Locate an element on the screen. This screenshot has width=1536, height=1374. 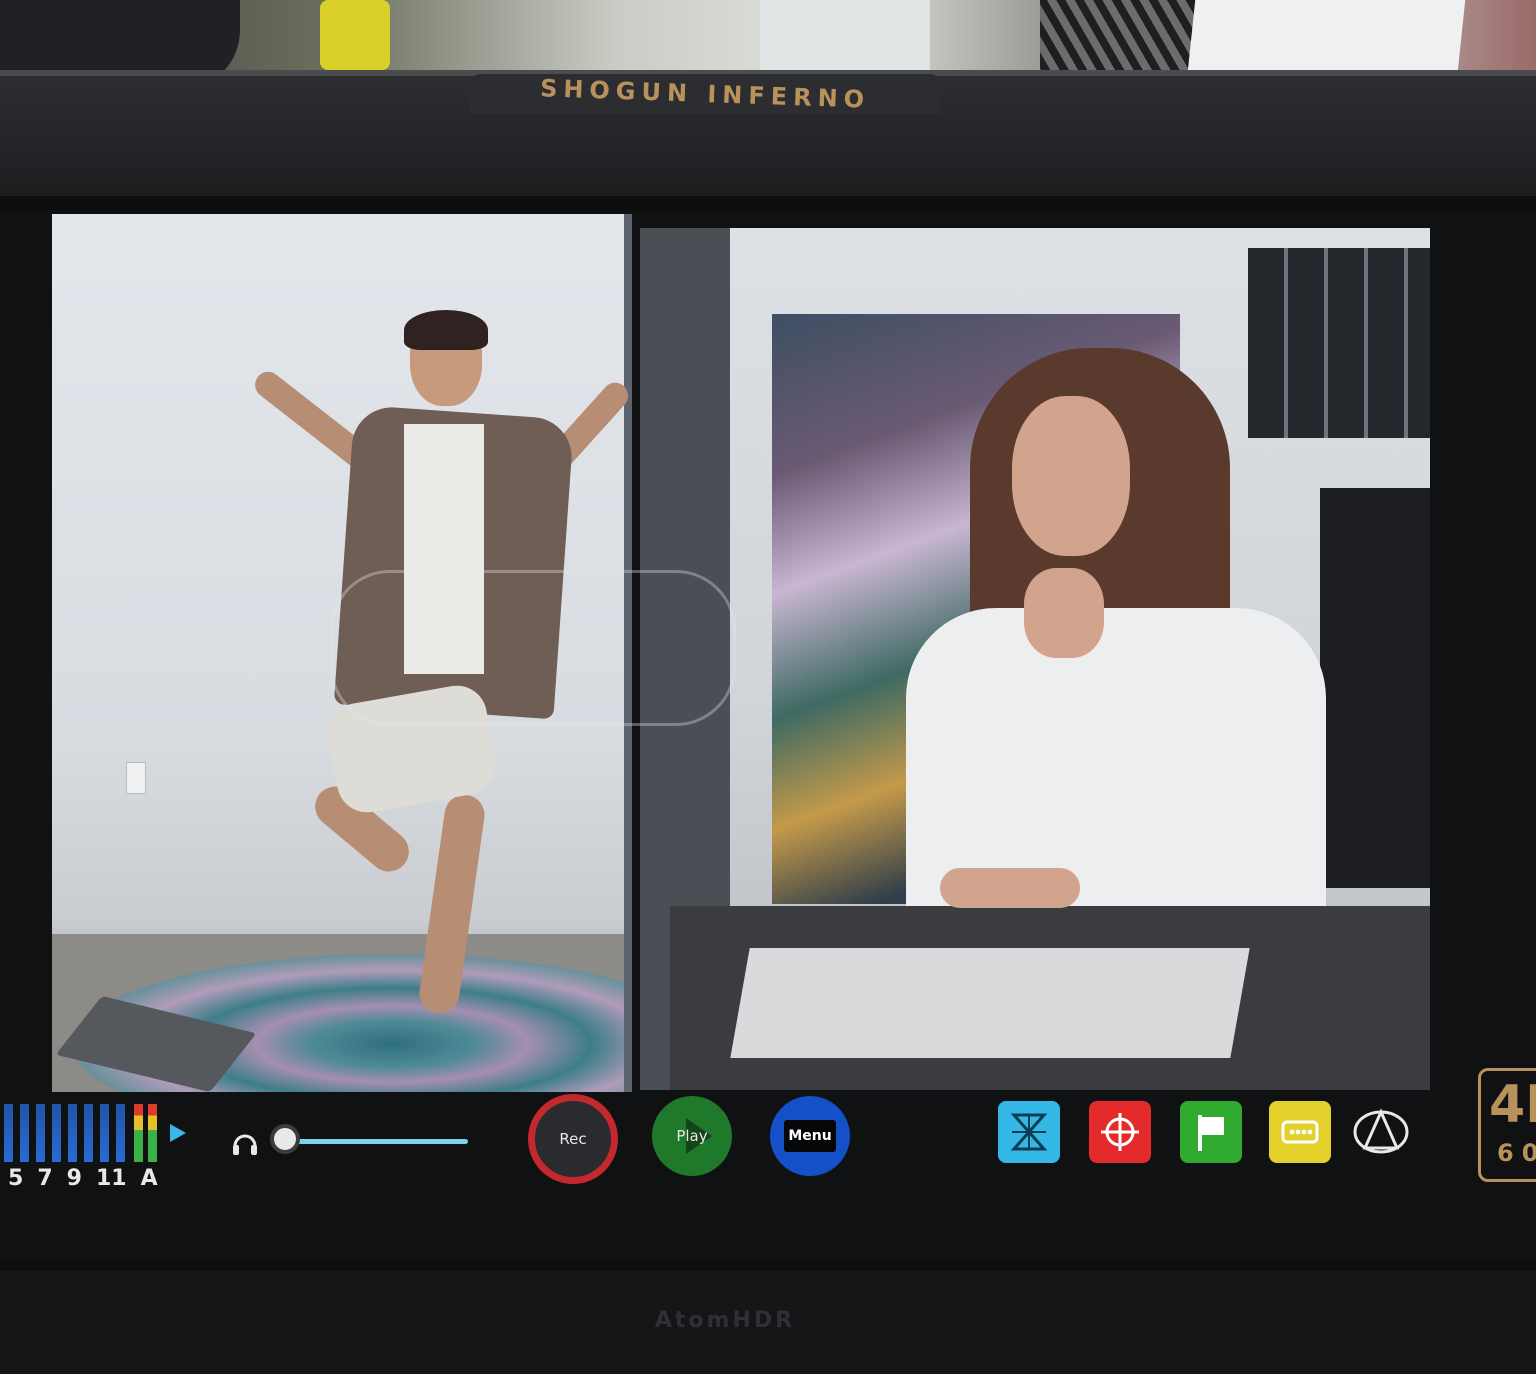
device-model-label: AtomHDR is located at coordinates (725, 1320).